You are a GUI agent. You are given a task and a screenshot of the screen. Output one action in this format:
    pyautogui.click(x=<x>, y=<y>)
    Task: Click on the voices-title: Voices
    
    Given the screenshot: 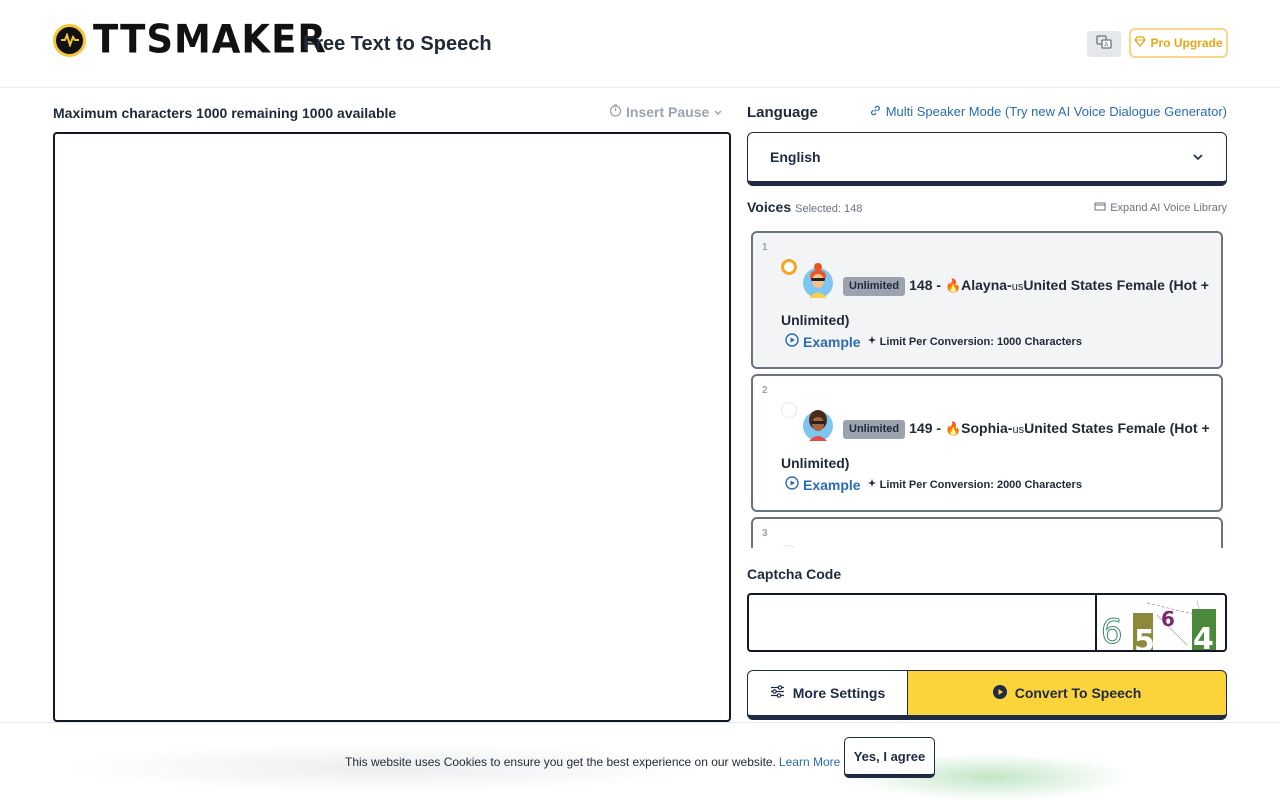 What is the action you would take?
    pyautogui.click(x=769, y=207)
    